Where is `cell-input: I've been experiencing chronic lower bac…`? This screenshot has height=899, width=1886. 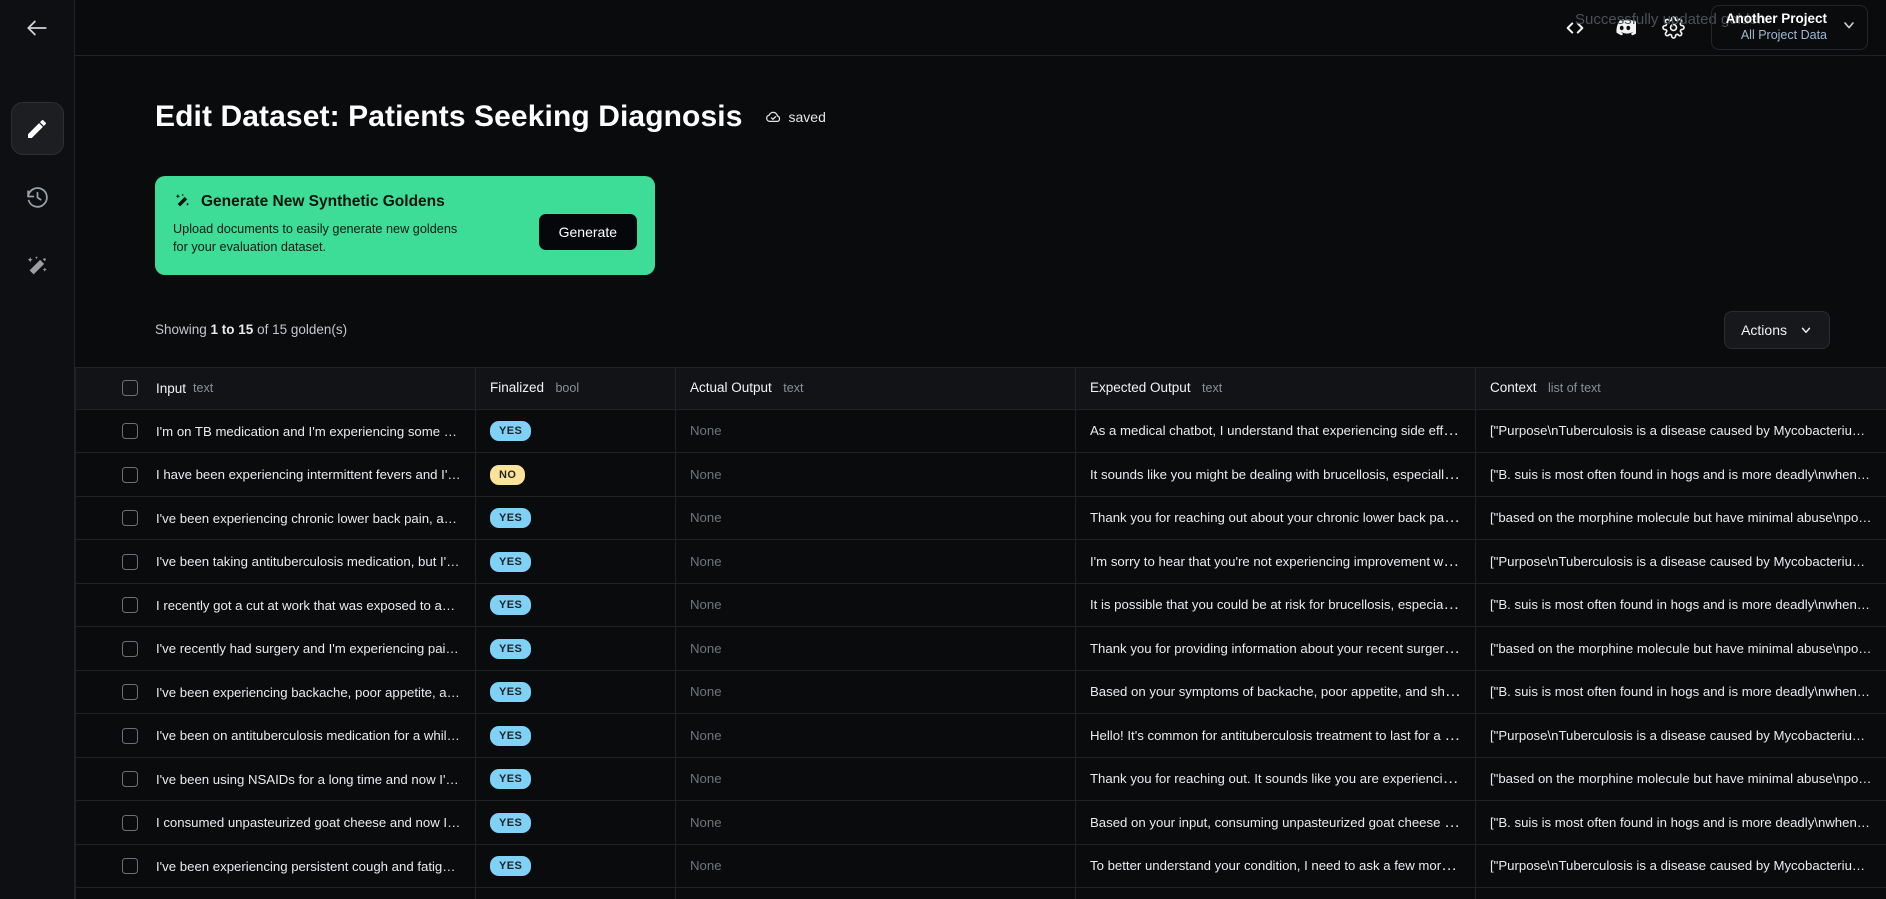 cell-input: I've been experiencing chronic lower bac… is located at coordinates (275, 518).